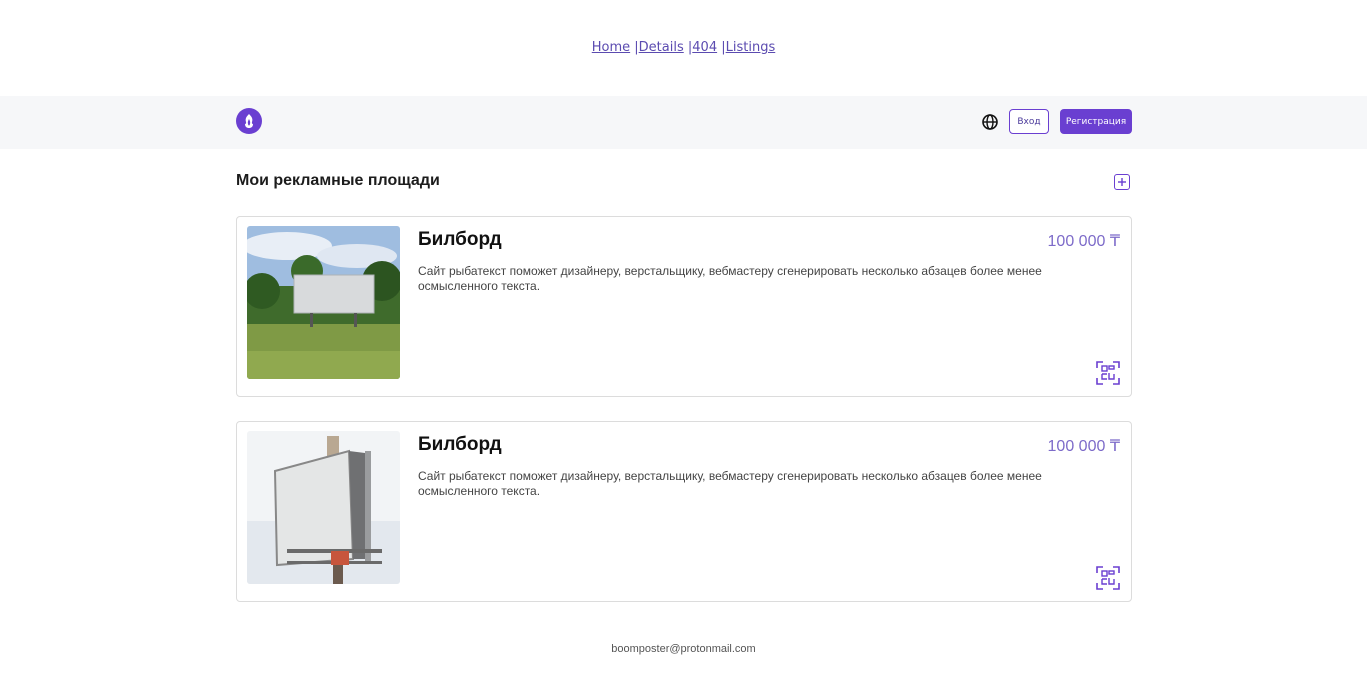 Image resolution: width=1367 pixels, height=673 pixels. What do you see at coordinates (990, 122) in the screenshot?
I see `globe-icon` at bounding box center [990, 122].